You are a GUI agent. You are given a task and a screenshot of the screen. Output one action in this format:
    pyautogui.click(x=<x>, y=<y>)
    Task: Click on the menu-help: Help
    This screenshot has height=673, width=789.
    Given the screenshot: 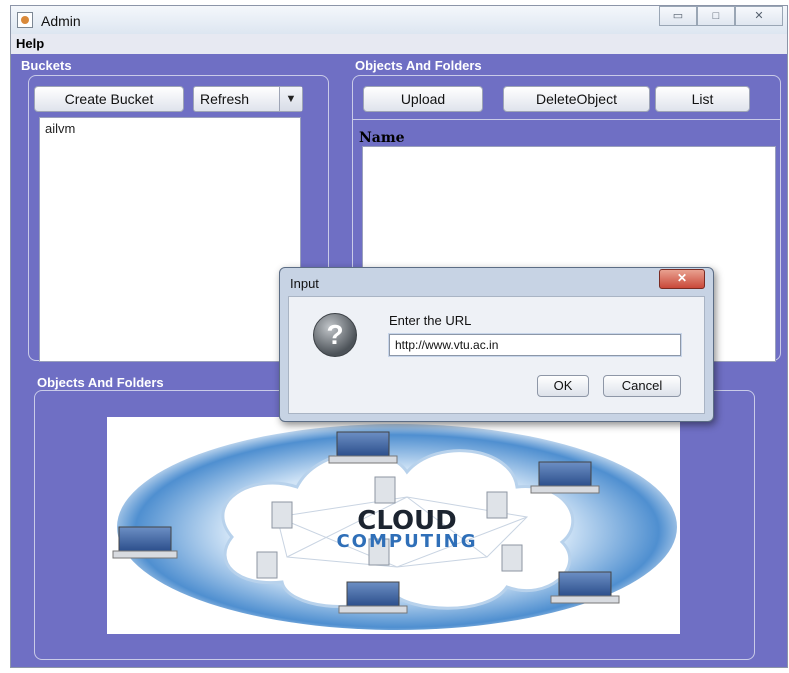 What is the action you would take?
    pyautogui.click(x=30, y=43)
    